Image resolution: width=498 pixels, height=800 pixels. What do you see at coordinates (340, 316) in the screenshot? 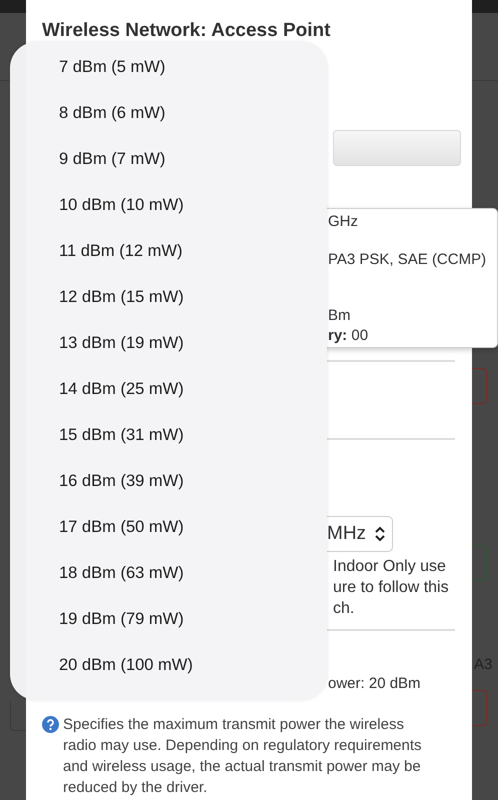
I see `info-text: Bm` at bounding box center [340, 316].